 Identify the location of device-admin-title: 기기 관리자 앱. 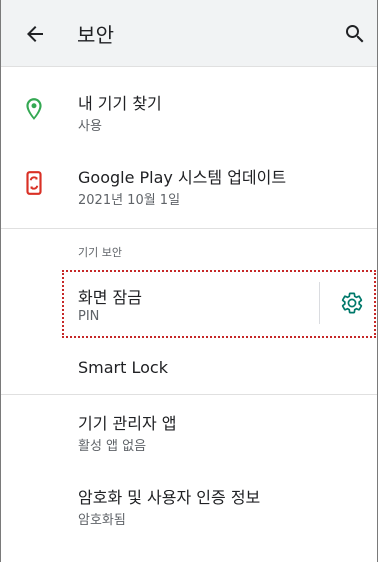
(127, 423).